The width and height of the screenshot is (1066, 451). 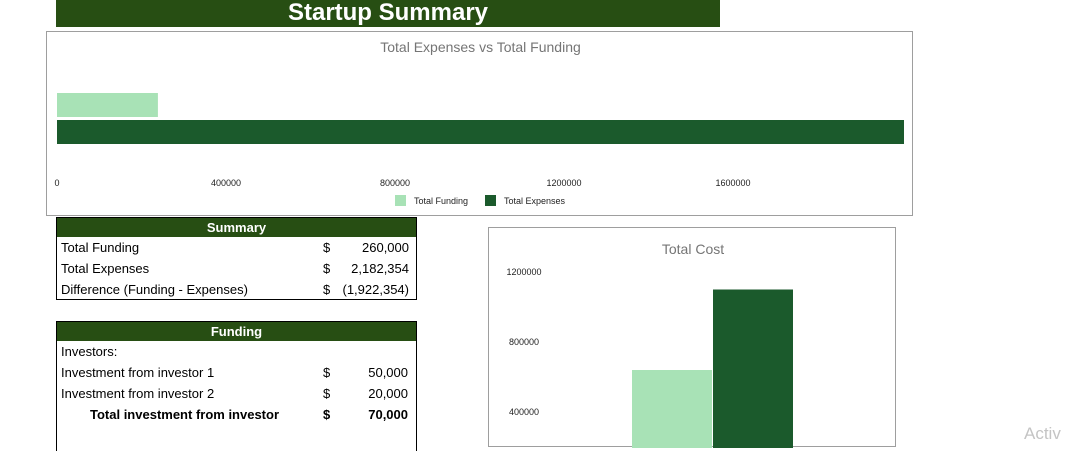 I want to click on row-value: (1,922,354), so click(x=376, y=289).